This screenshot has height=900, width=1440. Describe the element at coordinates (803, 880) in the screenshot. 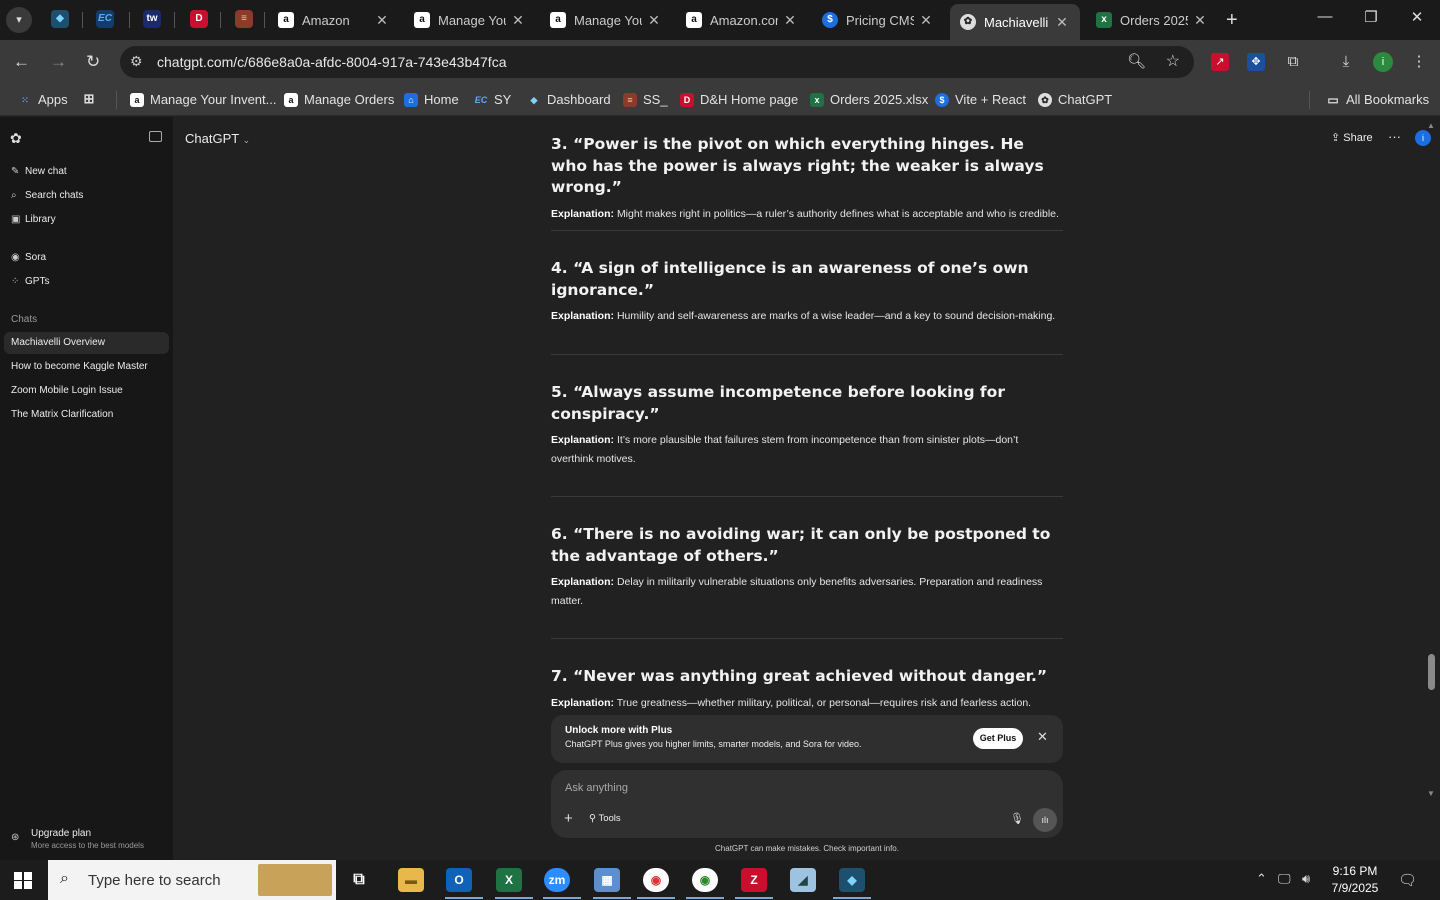

I see `notes-app-icon: ◢` at that location.